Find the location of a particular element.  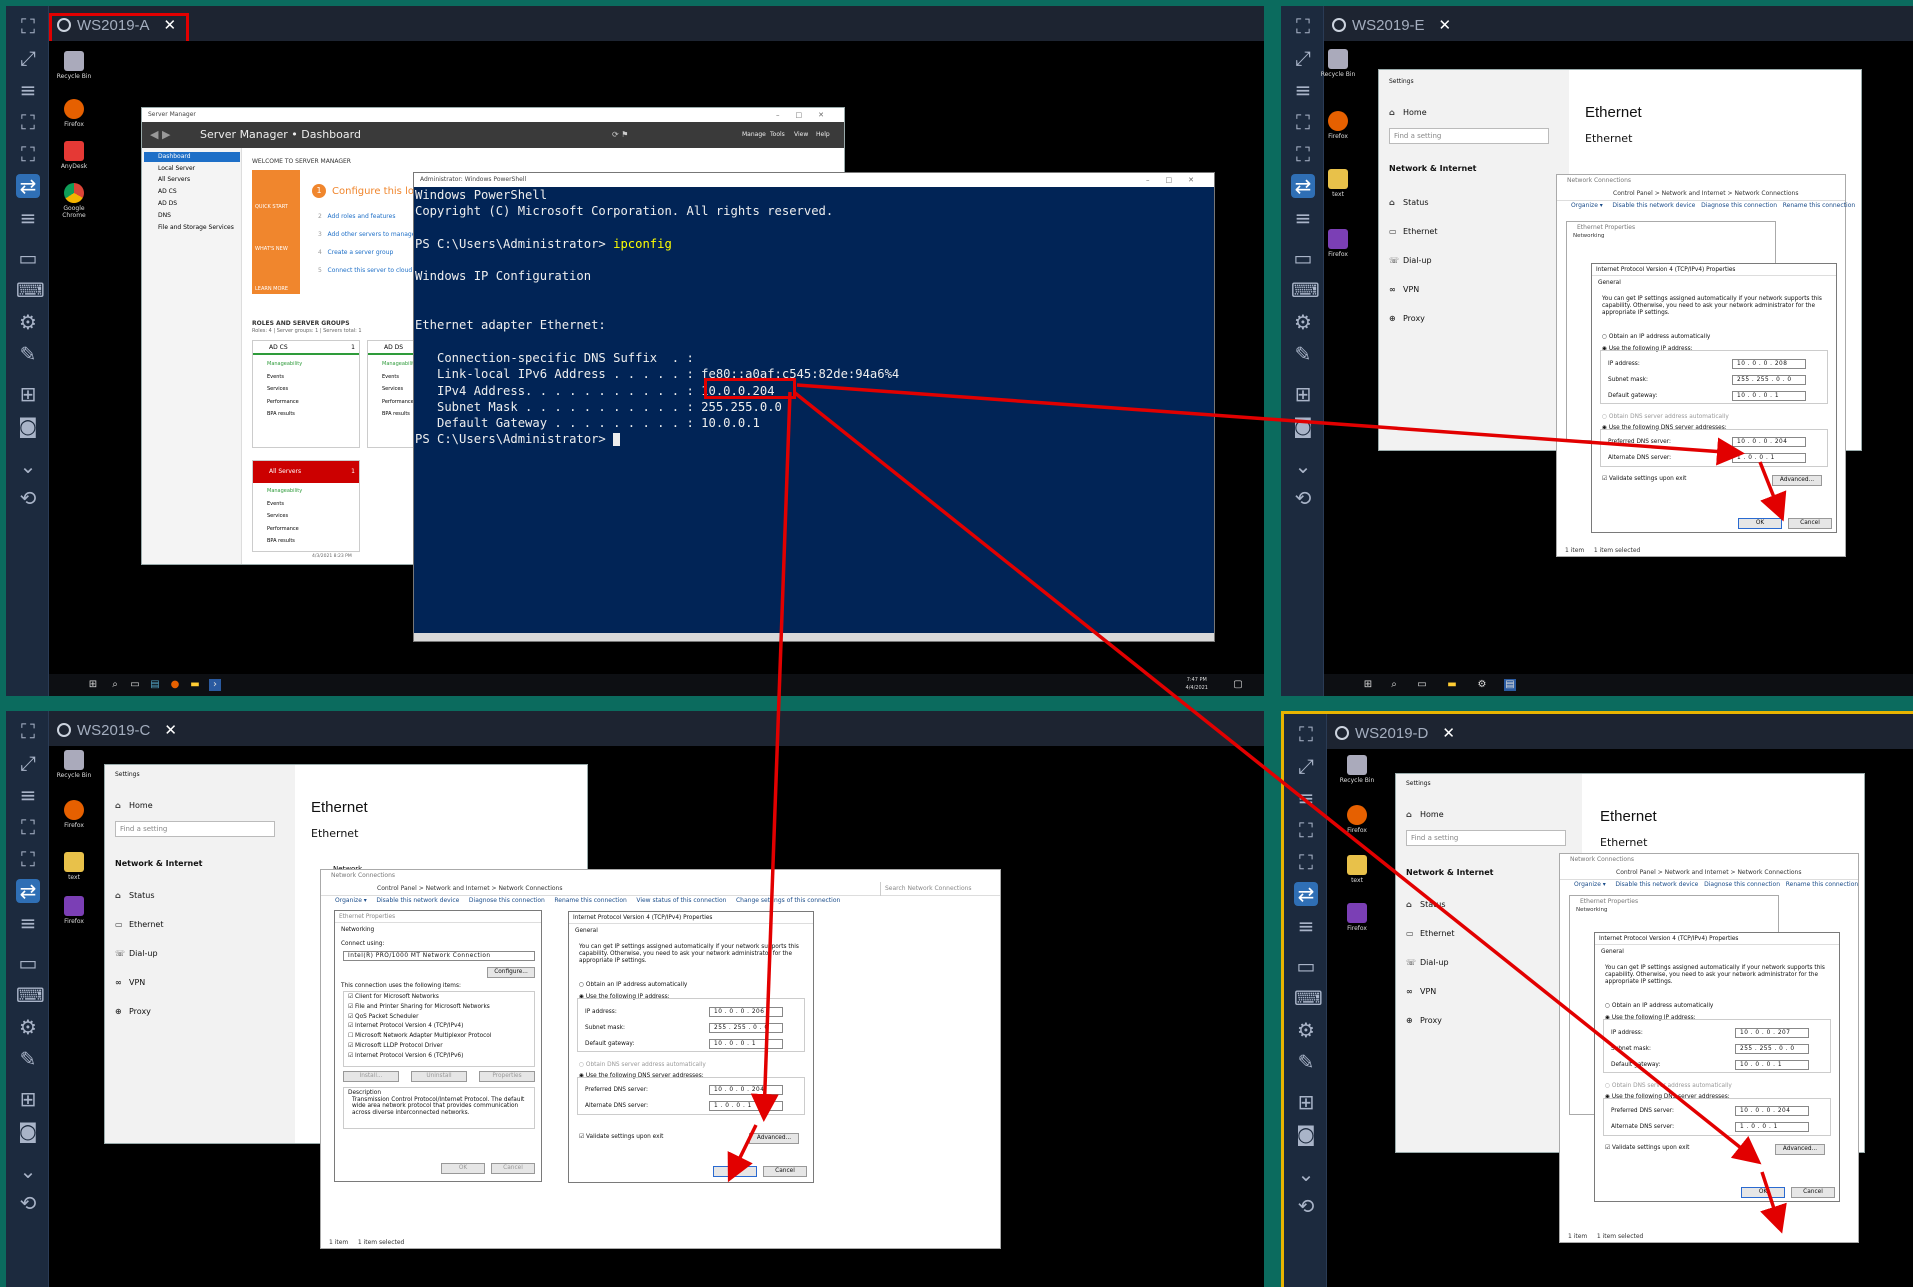

uninstall-button: Uninstall is located at coordinates (439, 1076).